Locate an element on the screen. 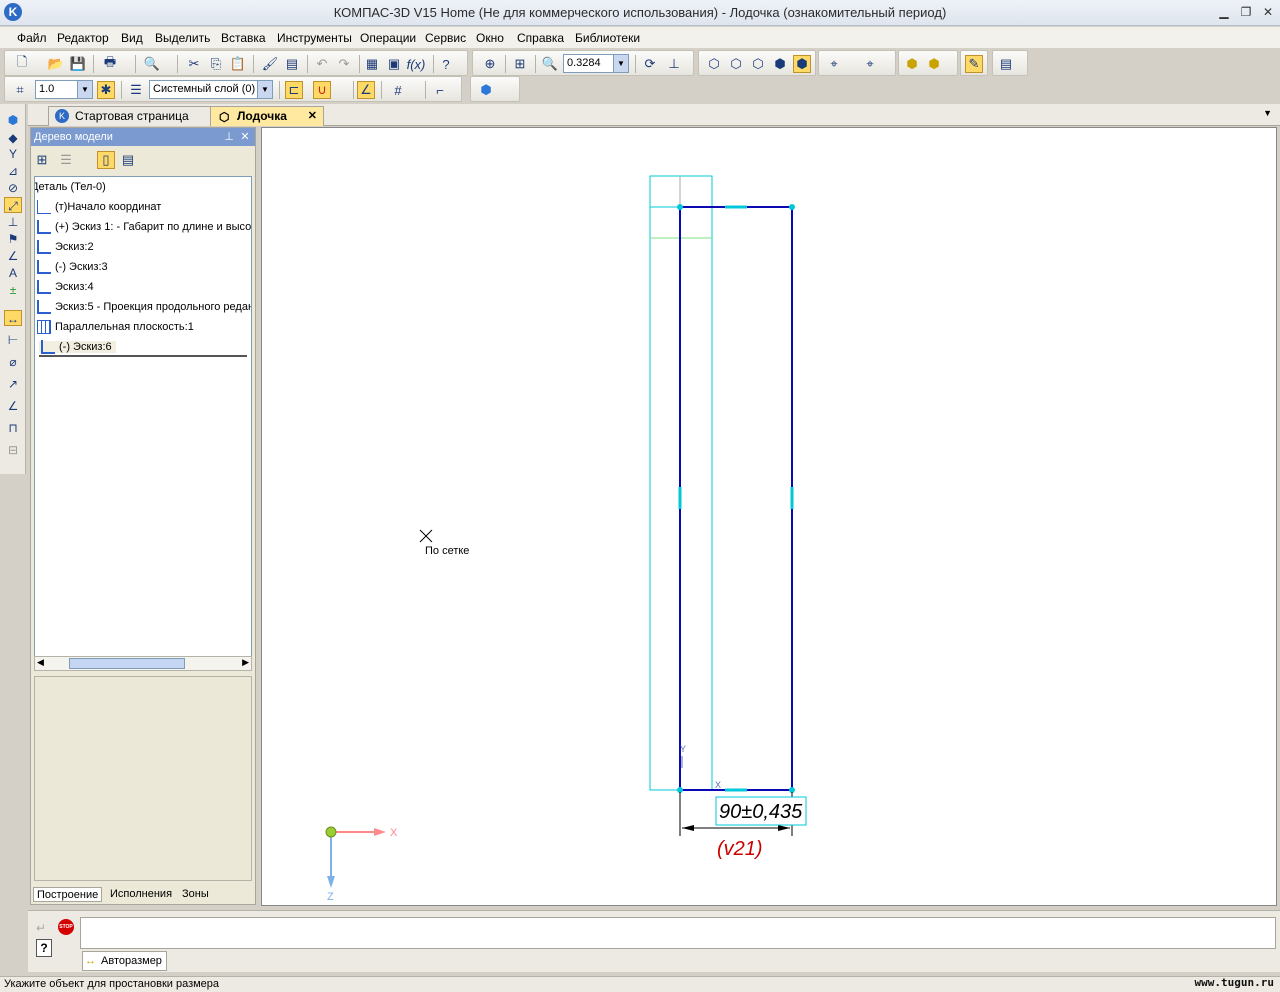 This screenshot has height=992, width=1280. grid-icon: # is located at coordinates (398, 90).